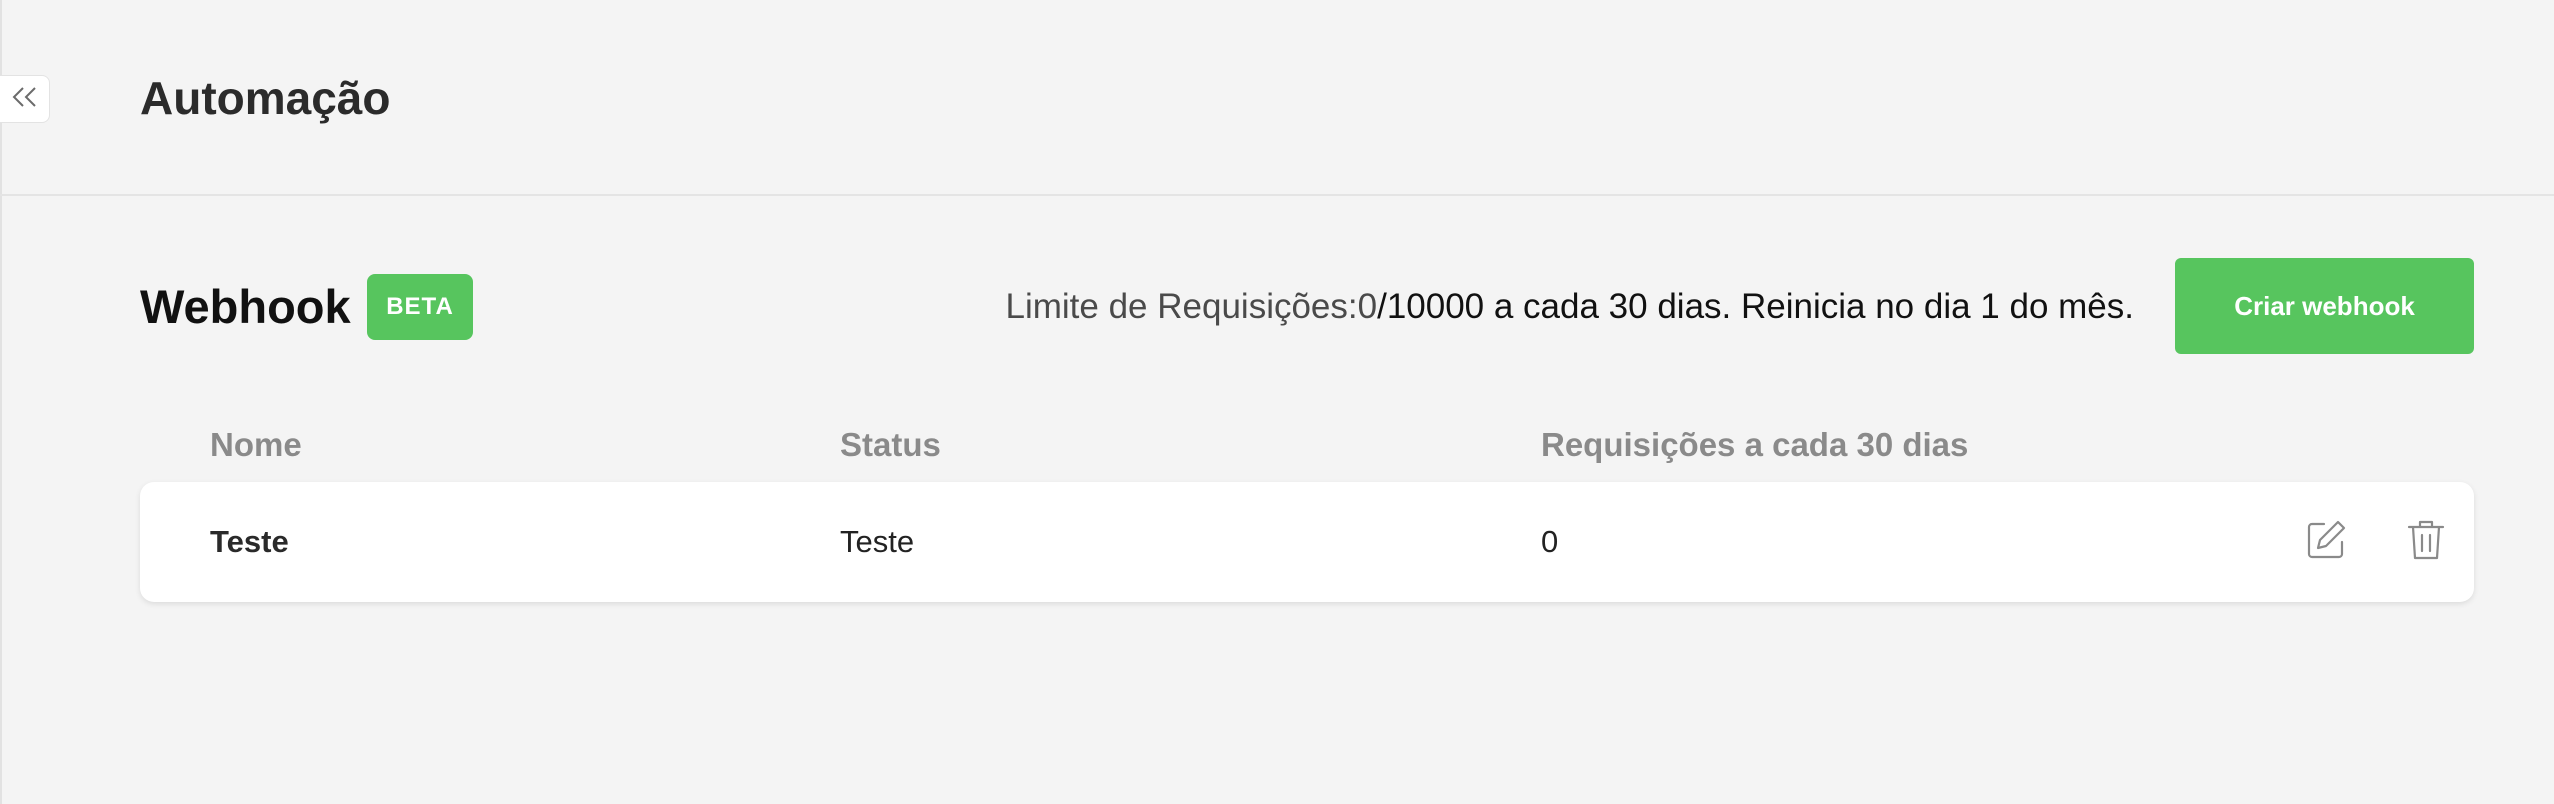 This screenshot has width=2554, height=804. I want to click on request-limit-label: Limite de Requisições:, so click(1181, 306).